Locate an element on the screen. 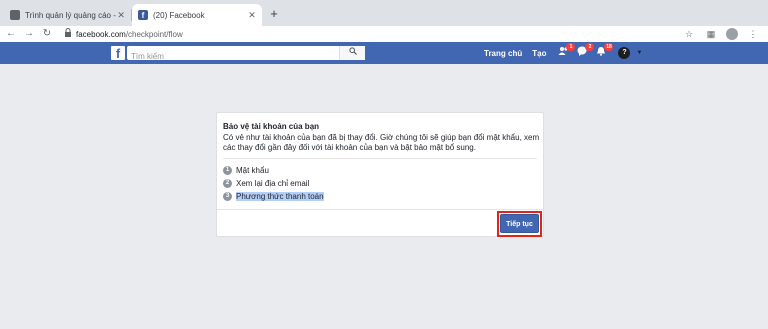 The height and width of the screenshot is (329, 768). messenger-icon: 2 is located at coordinates (585, 51).